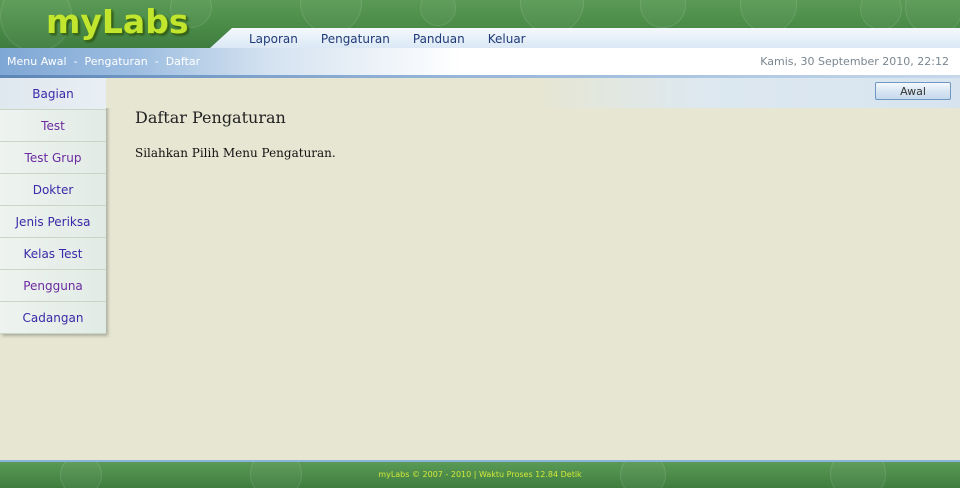 Image resolution: width=960 pixels, height=488 pixels. Describe the element at coordinates (355, 39) in the screenshot. I see `nav-pengaturan: Pengaturan` at that location.